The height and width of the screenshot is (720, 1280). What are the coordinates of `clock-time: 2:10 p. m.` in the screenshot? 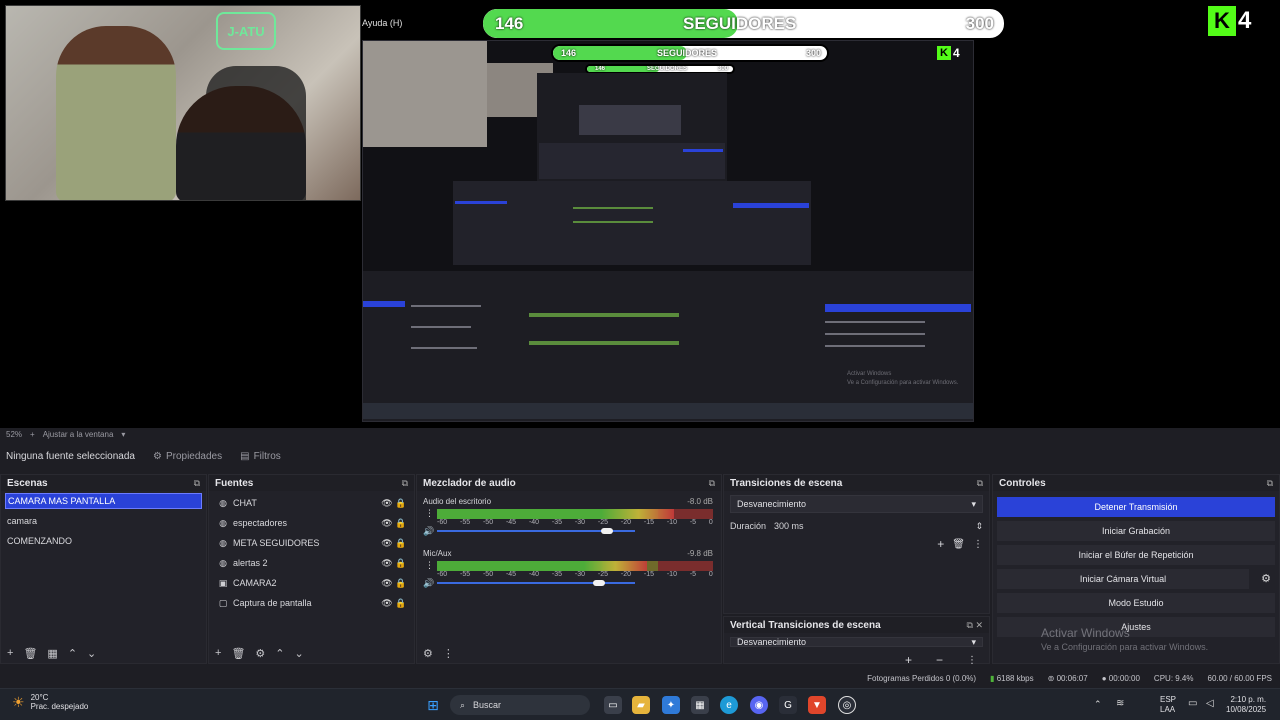 It's located at (1248, 699).